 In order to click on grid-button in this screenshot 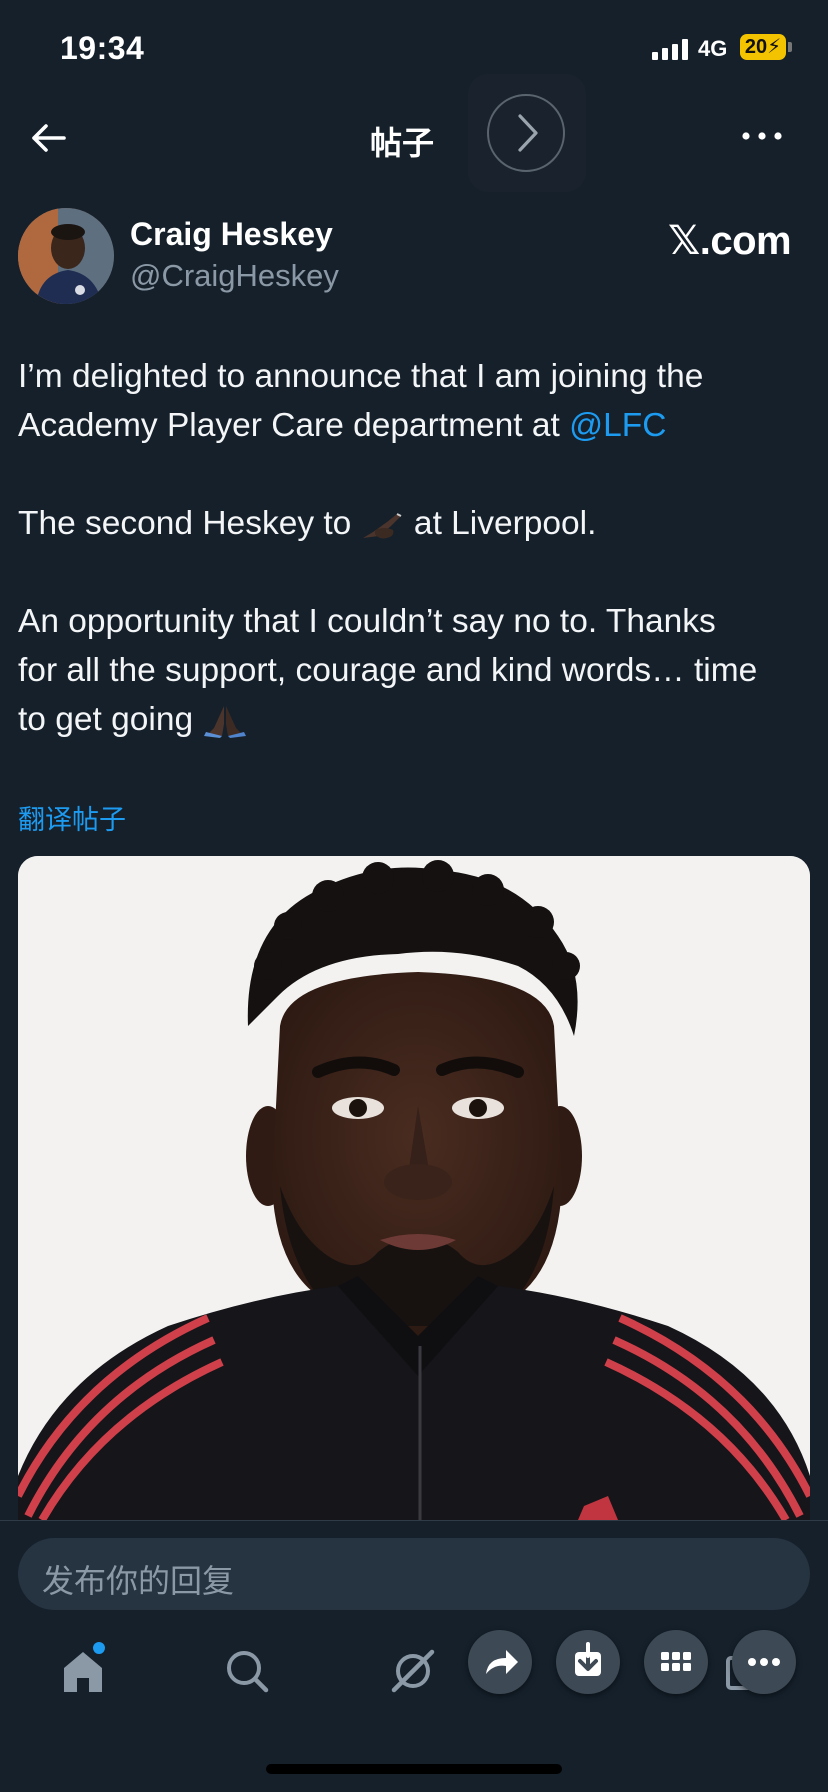, I will do `click(676, 1662)`.